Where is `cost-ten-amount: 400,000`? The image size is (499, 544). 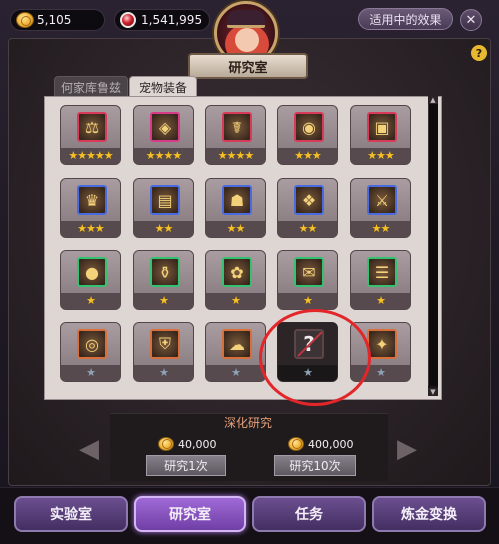
cost-ten-amount: 400,000 is located at coordinates (331, 444).